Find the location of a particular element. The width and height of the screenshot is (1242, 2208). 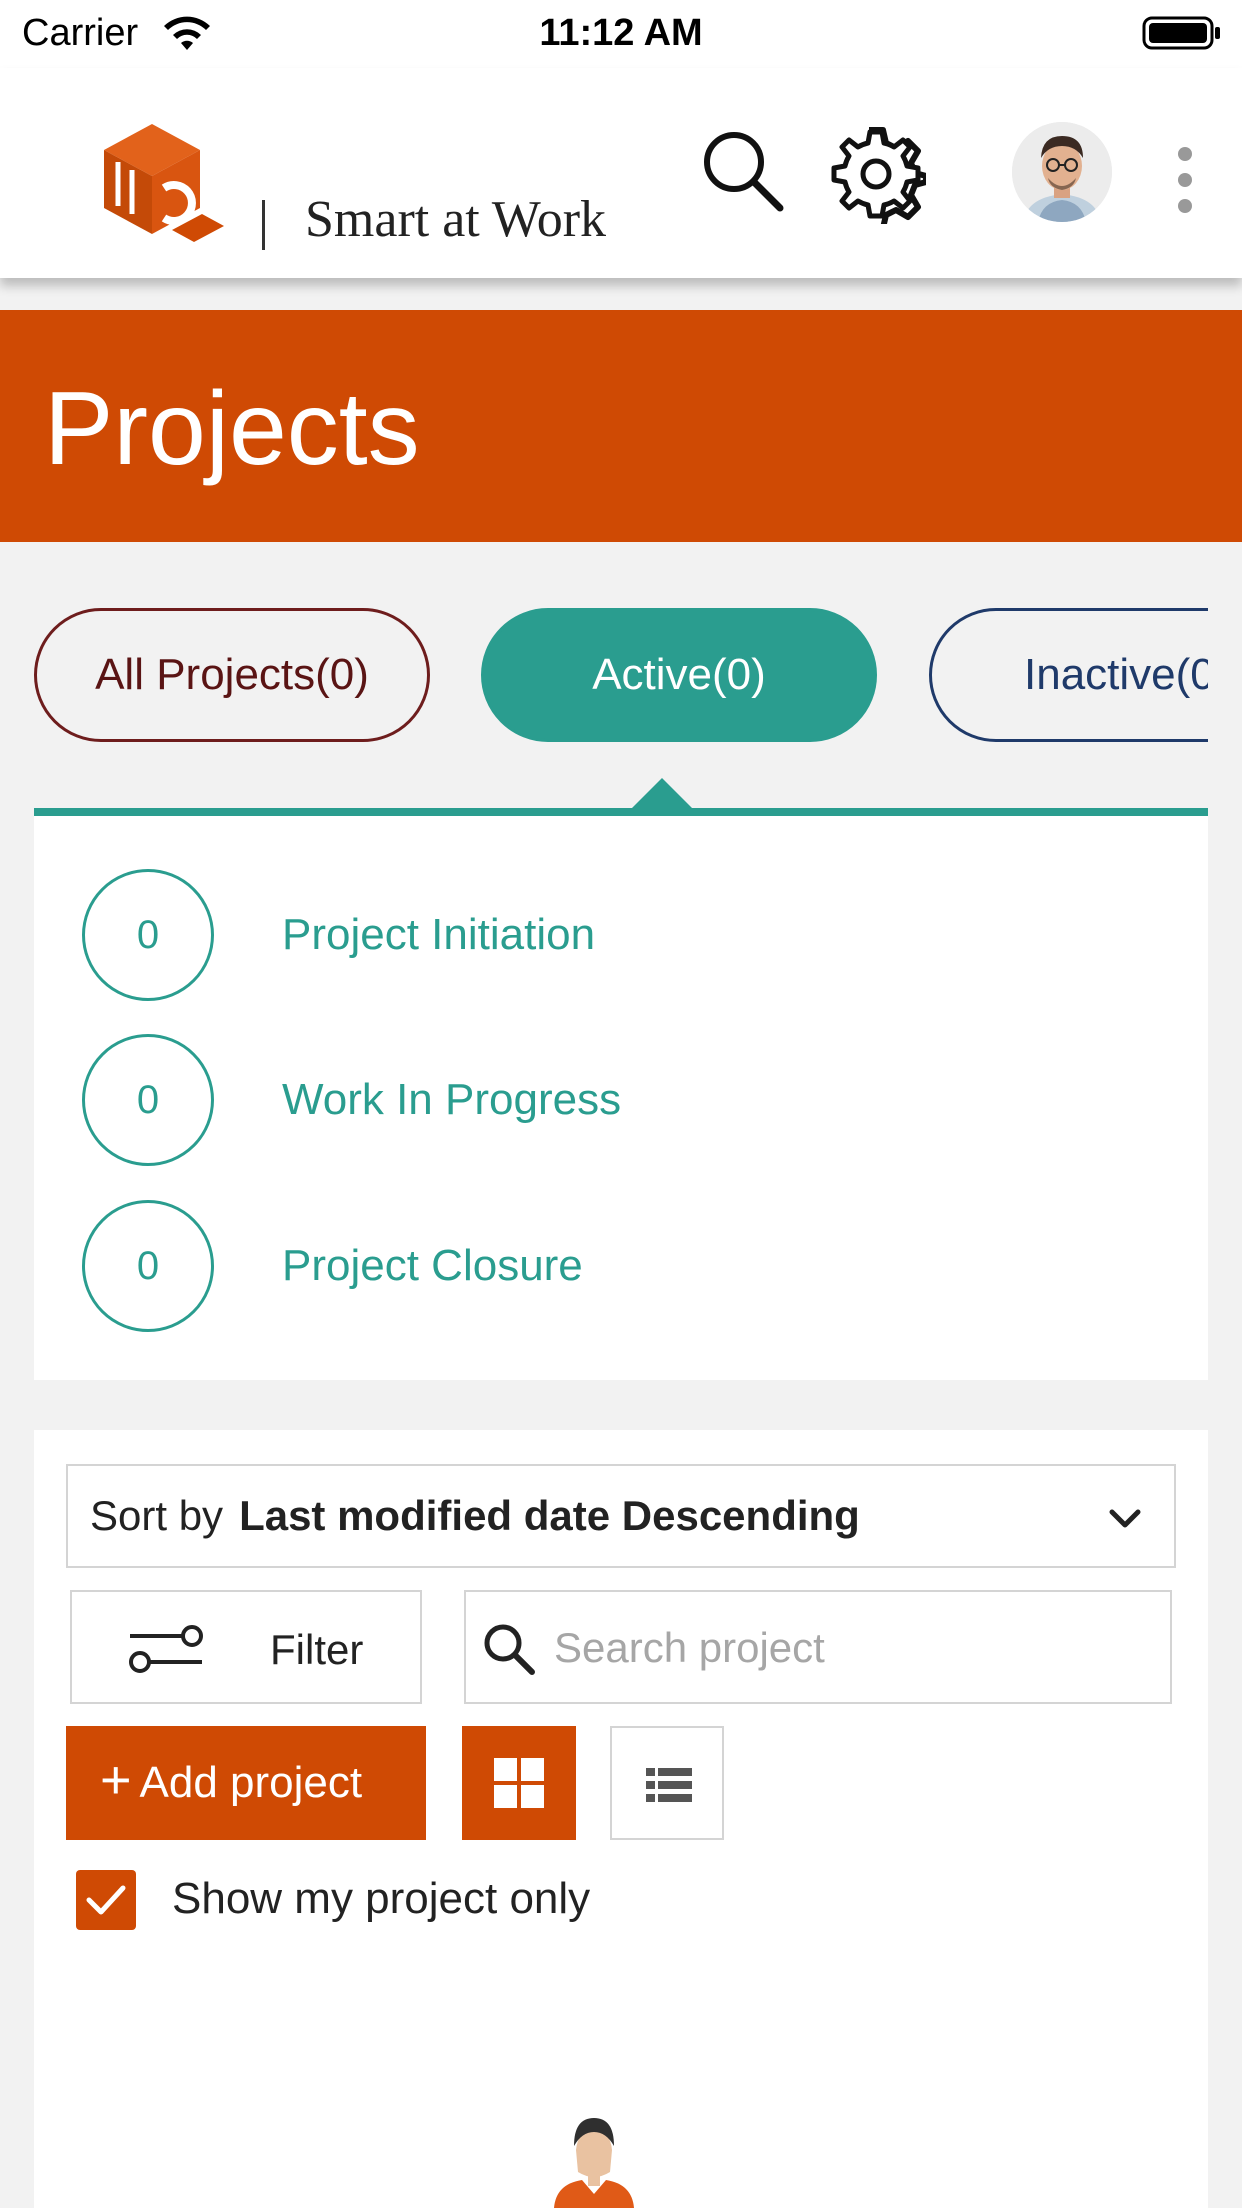

clock-time: 11:12 AM is located at coordinates (621, 33).